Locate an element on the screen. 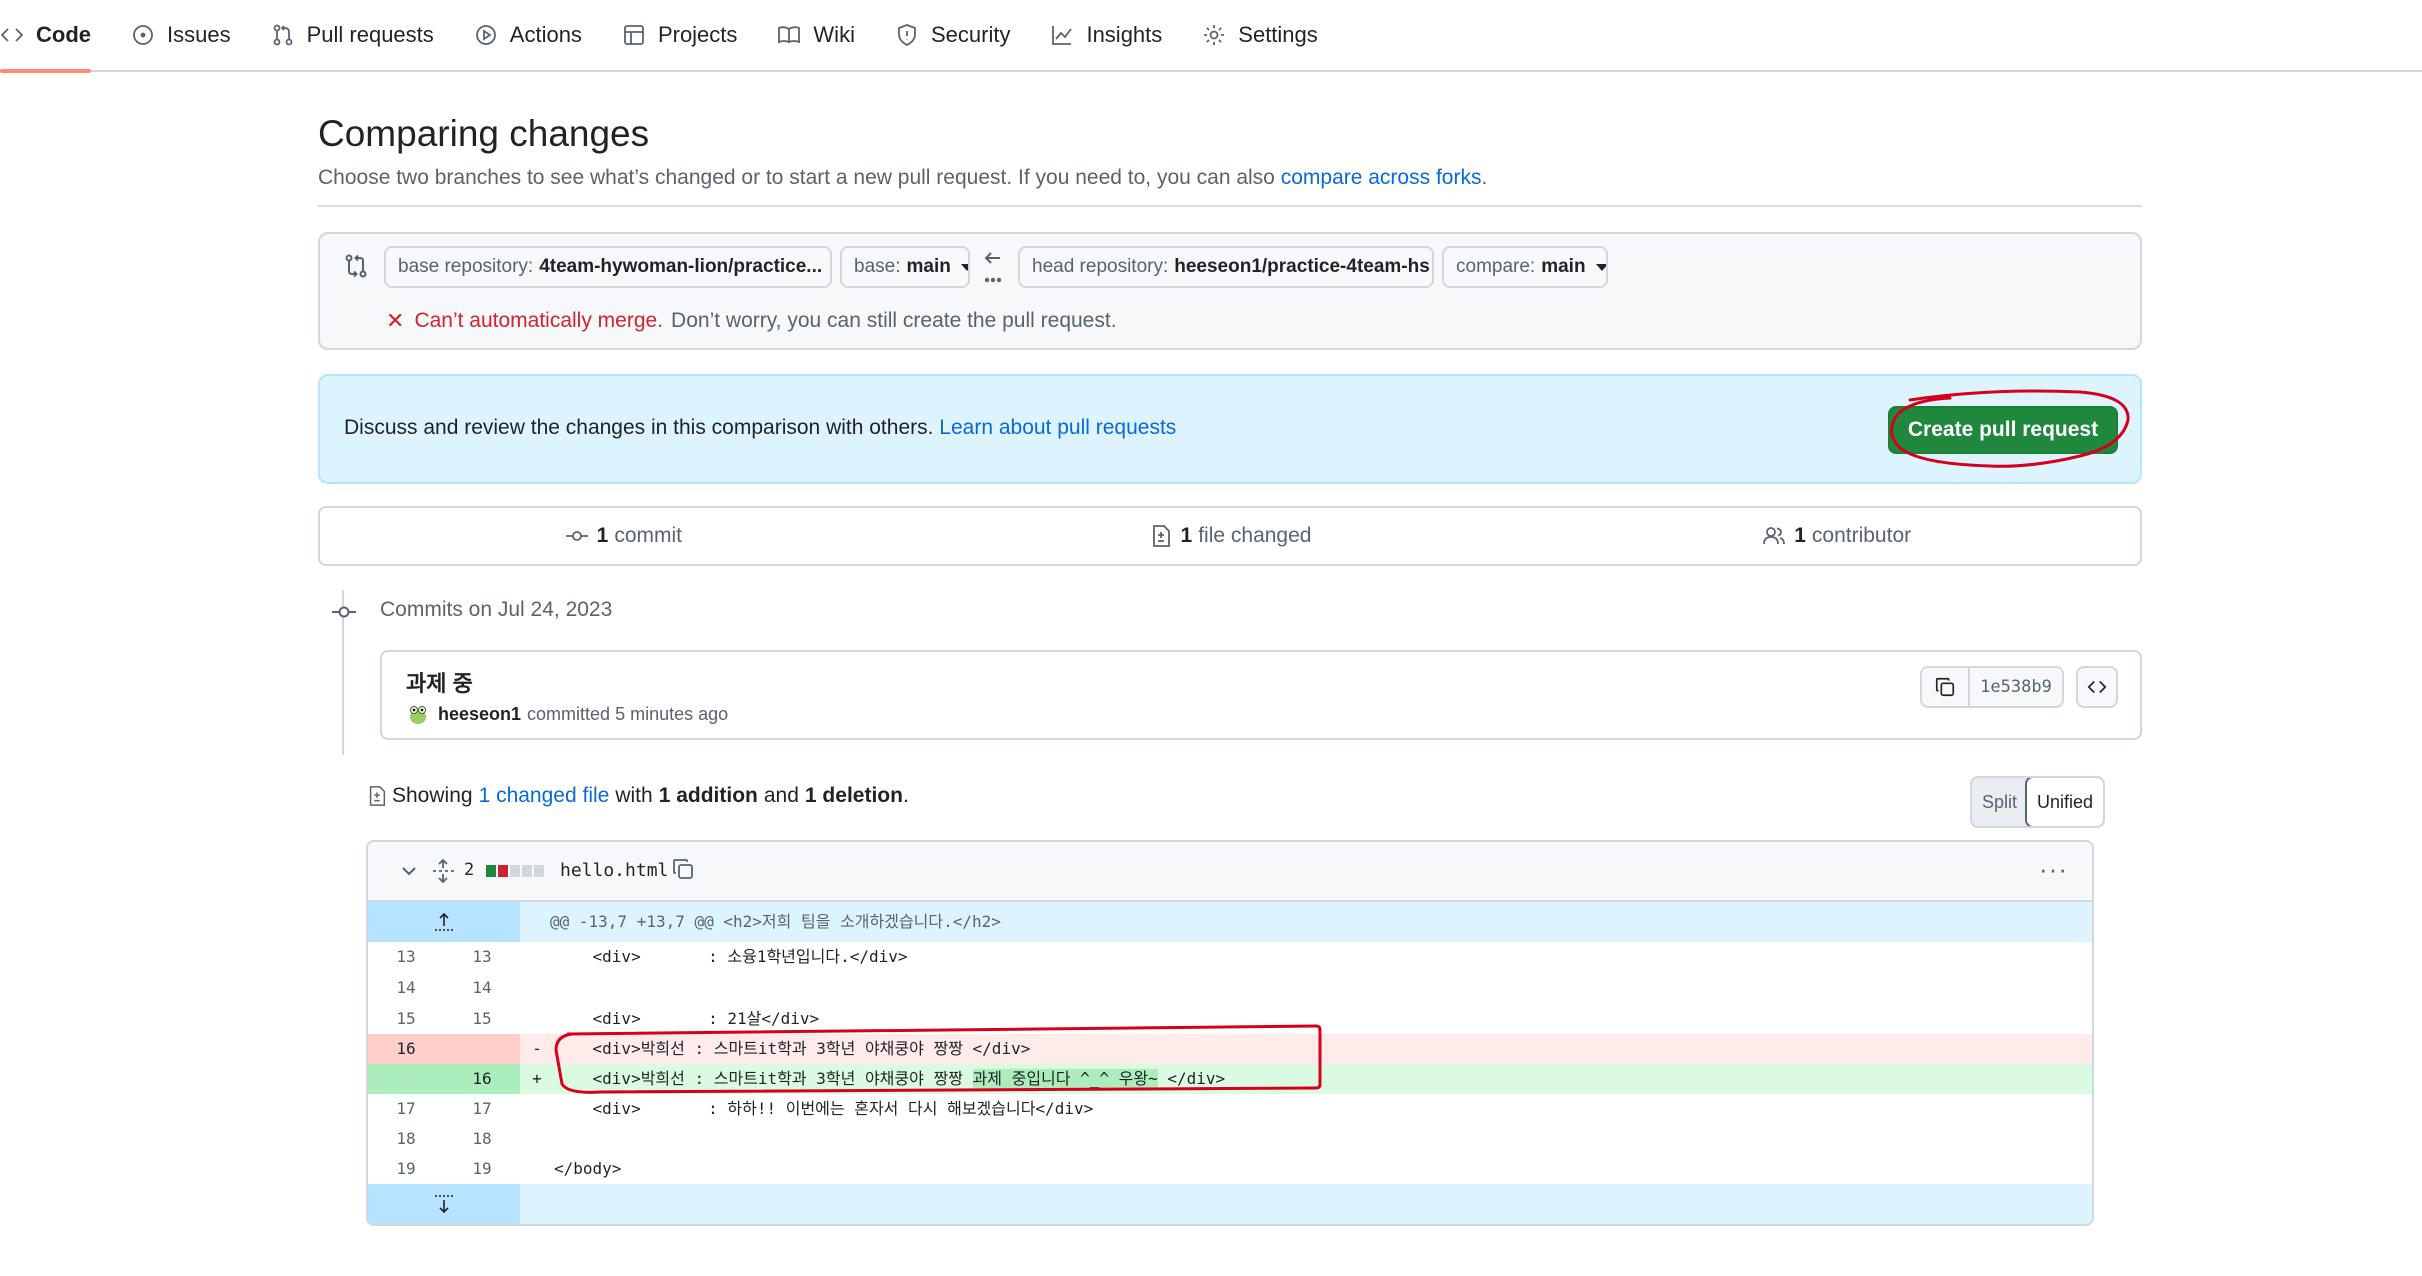 The width and height of the screenshot is (2422, 1276). tab-actions: Actions is located at coordinates (536, 35).